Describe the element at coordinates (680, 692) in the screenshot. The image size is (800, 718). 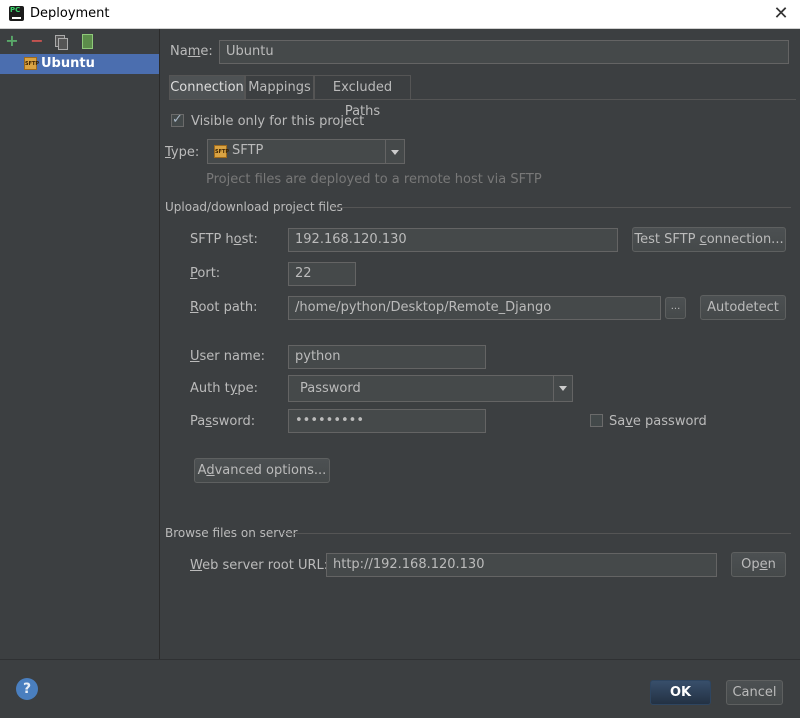
I see `ok-button: OK` at that location.